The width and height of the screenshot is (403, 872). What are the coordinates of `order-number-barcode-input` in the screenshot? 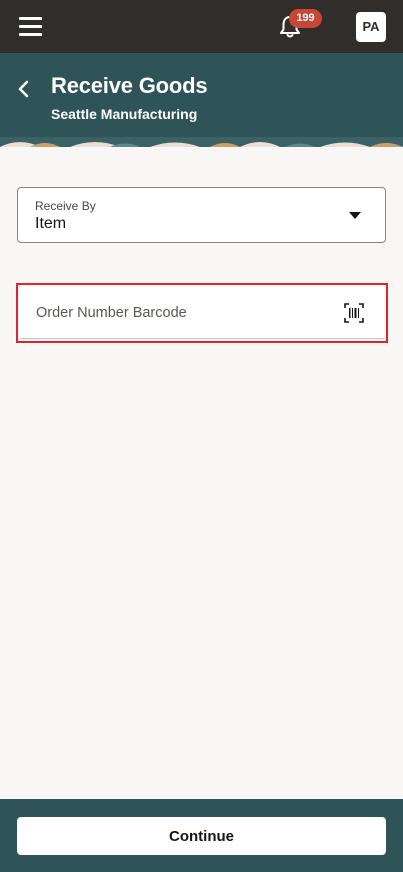 It's located at (186, 313).